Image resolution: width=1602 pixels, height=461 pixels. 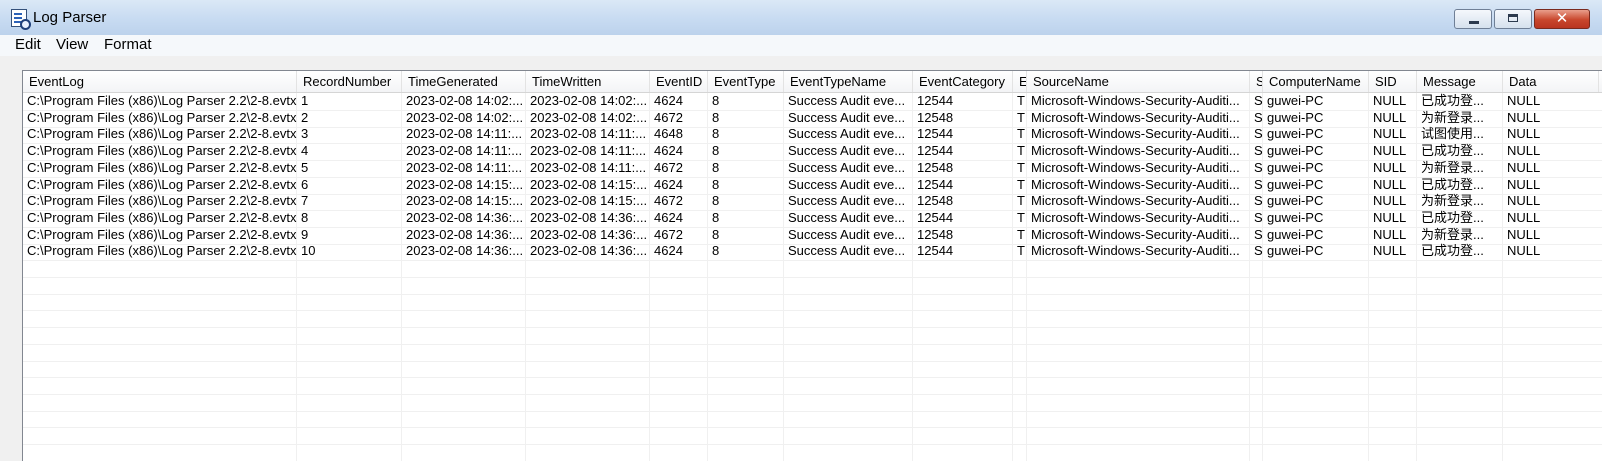 I want to click on column-header-recordnumber: RecordNumber, so click(x=349, y=81).